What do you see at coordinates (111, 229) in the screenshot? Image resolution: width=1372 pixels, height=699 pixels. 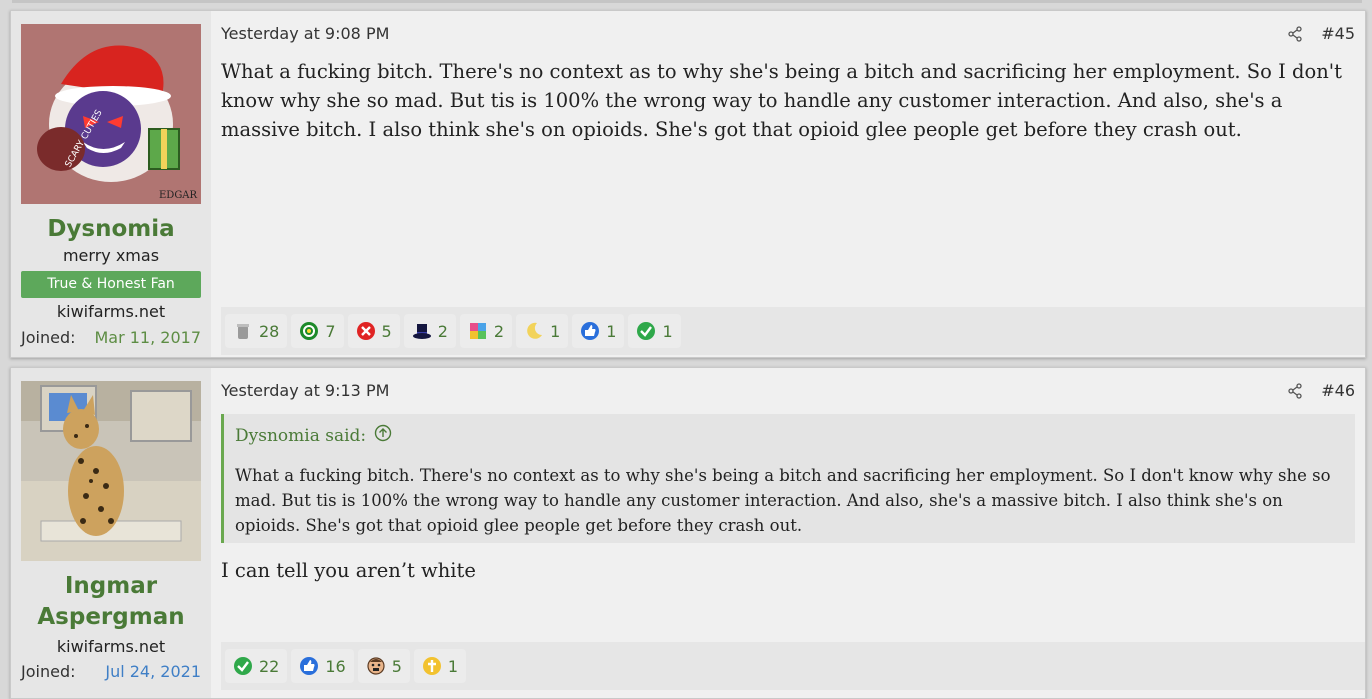 I see `username: Dysnomia` at bounding box center [111, 229].